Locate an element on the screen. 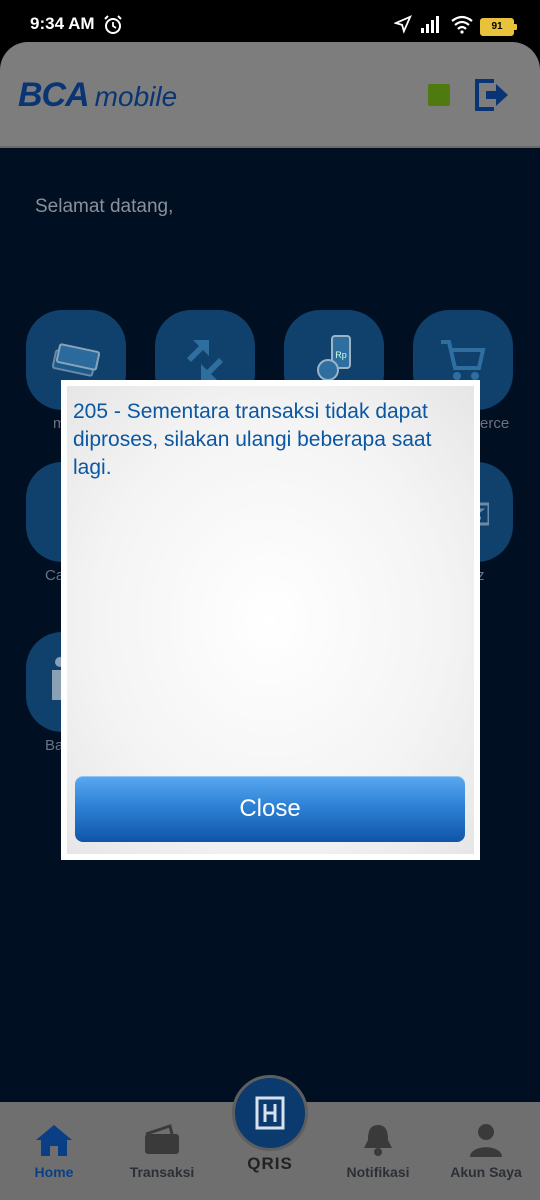 The height and width of the screenshot is (1200, 540). clock: 9:34 AM is located at coordinates (62, 23).